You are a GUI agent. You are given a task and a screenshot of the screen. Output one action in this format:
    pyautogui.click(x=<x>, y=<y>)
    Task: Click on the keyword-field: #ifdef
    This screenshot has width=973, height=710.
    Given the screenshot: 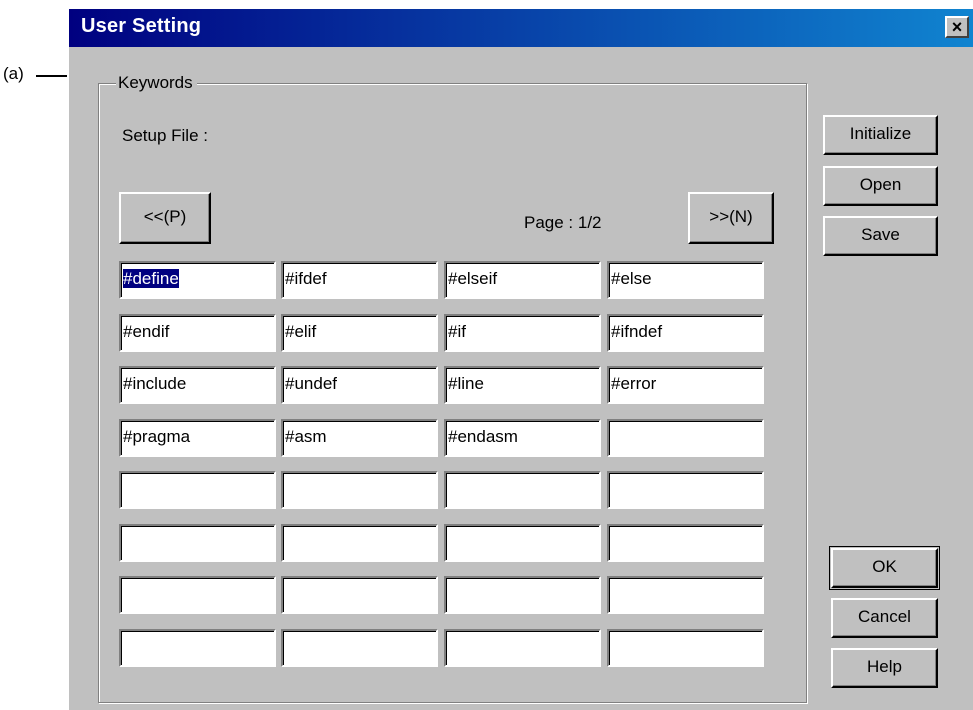 What is the action you would take?
    pyautogui.click(x=359, y=280)
    